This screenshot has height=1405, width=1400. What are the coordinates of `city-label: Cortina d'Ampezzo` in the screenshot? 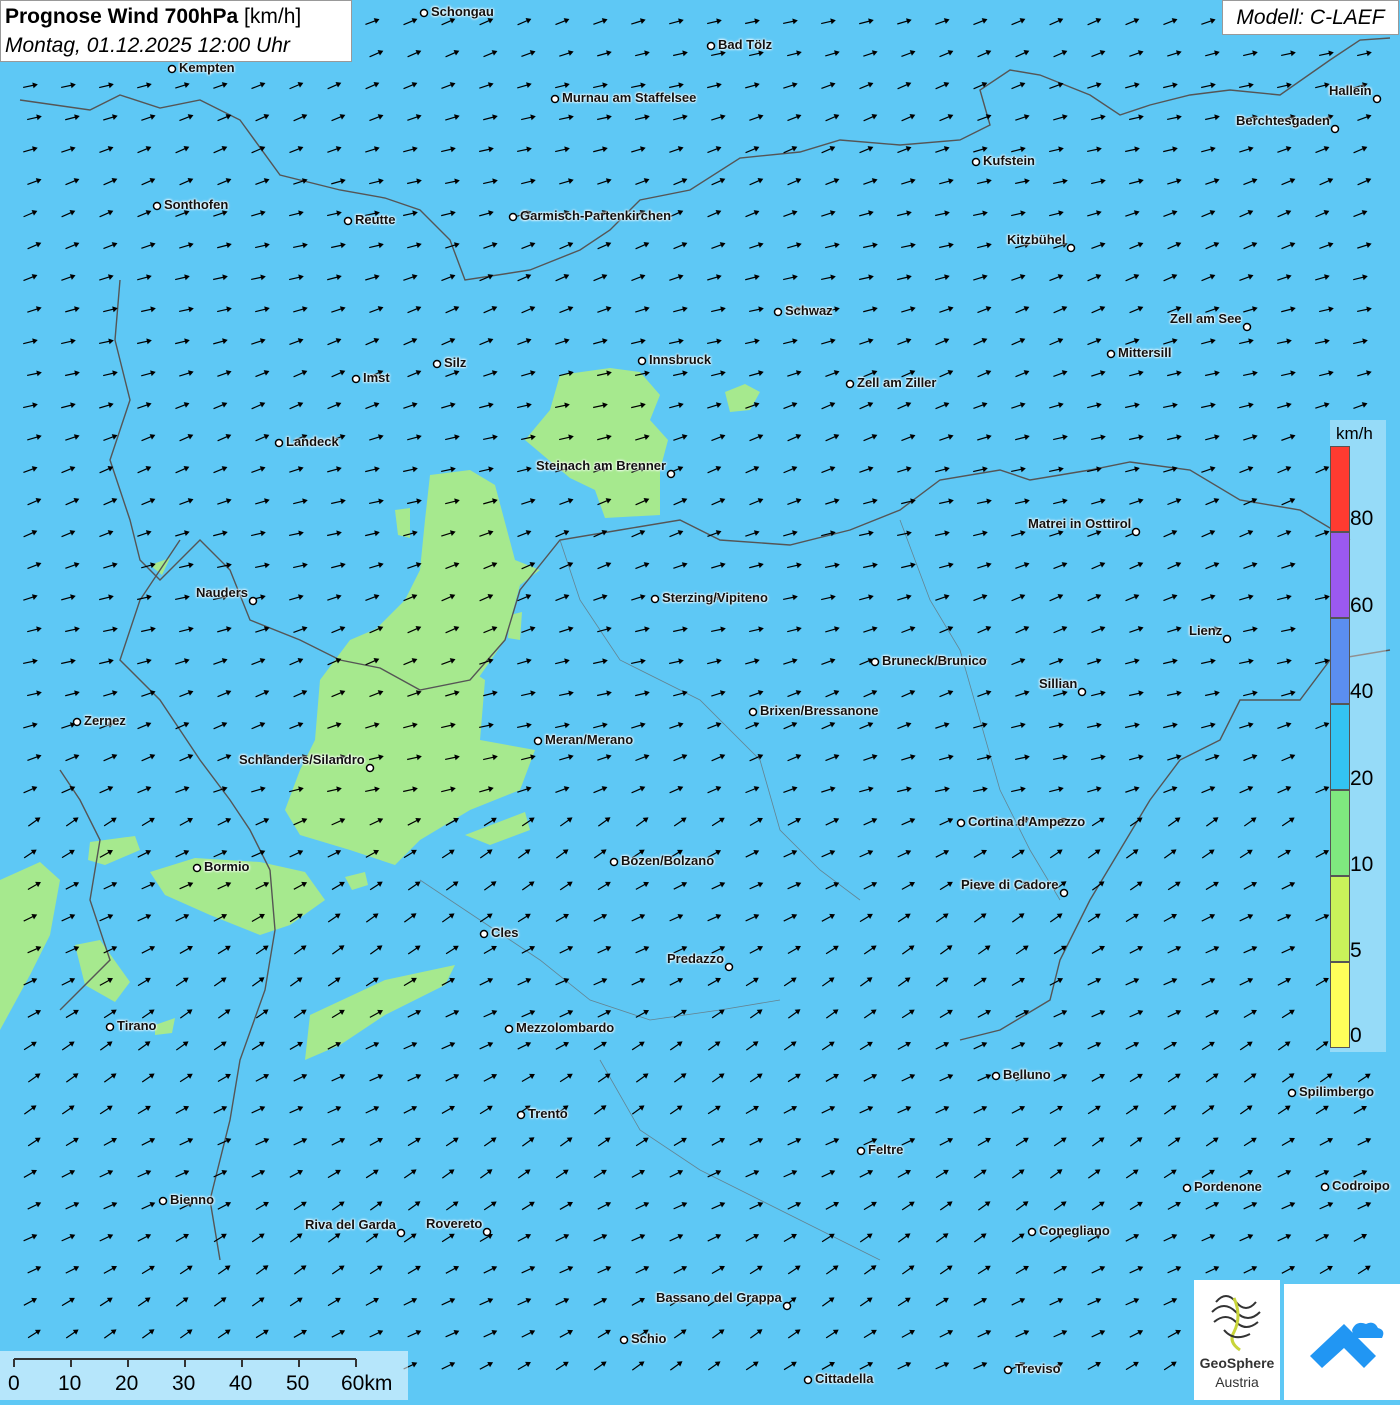 It's located at (1027, 821).